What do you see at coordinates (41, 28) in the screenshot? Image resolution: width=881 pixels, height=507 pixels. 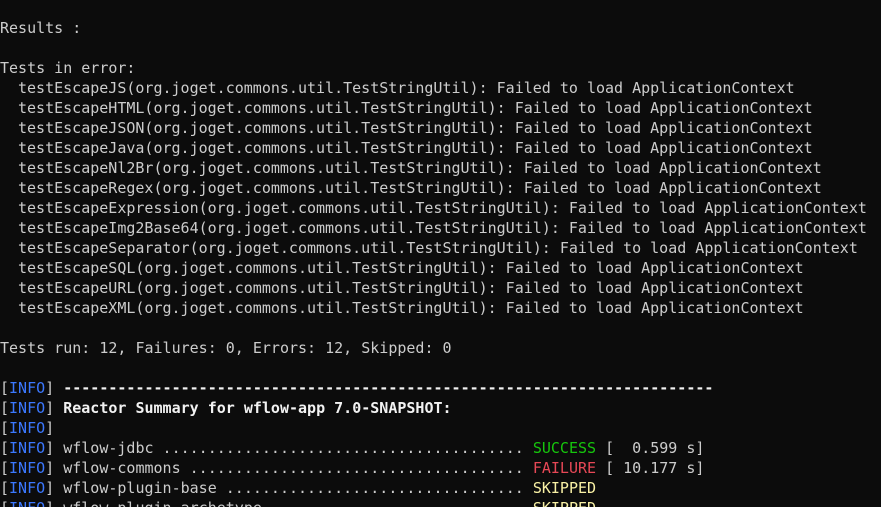 I see `results-heading: Results :` at bounding box center [41, 28].